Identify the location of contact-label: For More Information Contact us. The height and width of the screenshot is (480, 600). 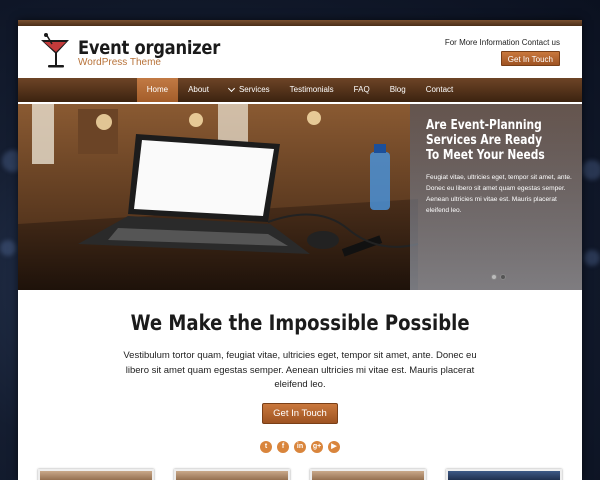
(502, 42).